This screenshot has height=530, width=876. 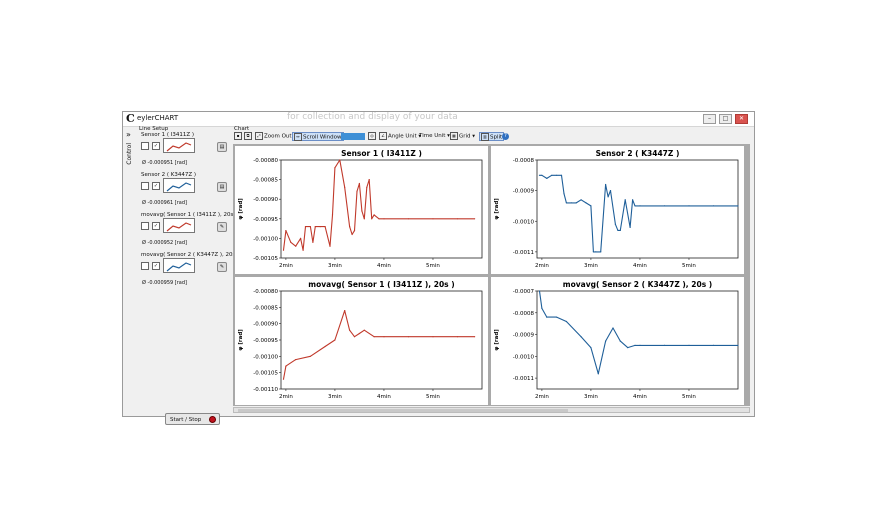 I want to click on control-side-tab: » Control, so click(x=131, y=147).